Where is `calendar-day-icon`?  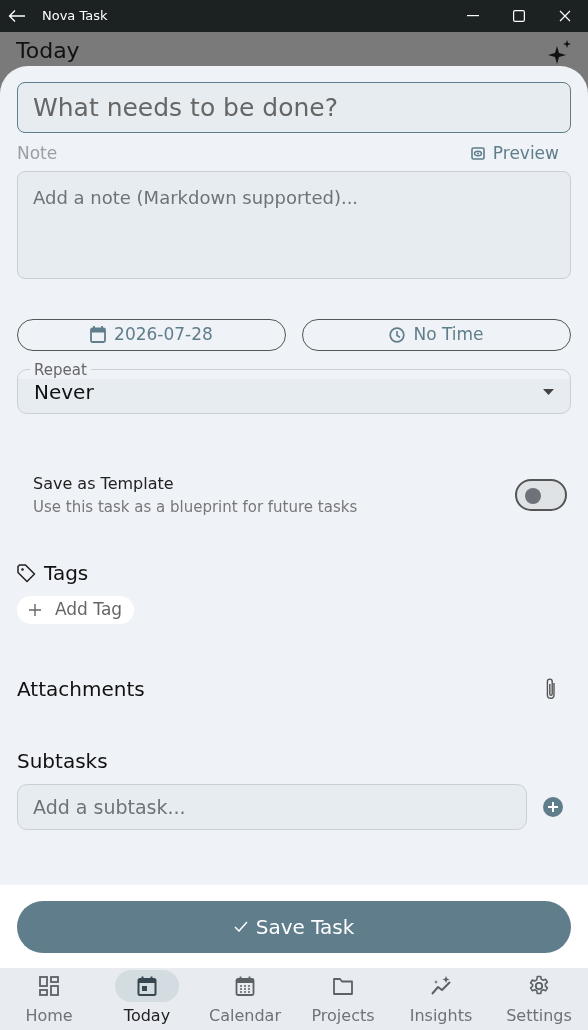 calendar-day-icon is located at coordinates (147, 986).